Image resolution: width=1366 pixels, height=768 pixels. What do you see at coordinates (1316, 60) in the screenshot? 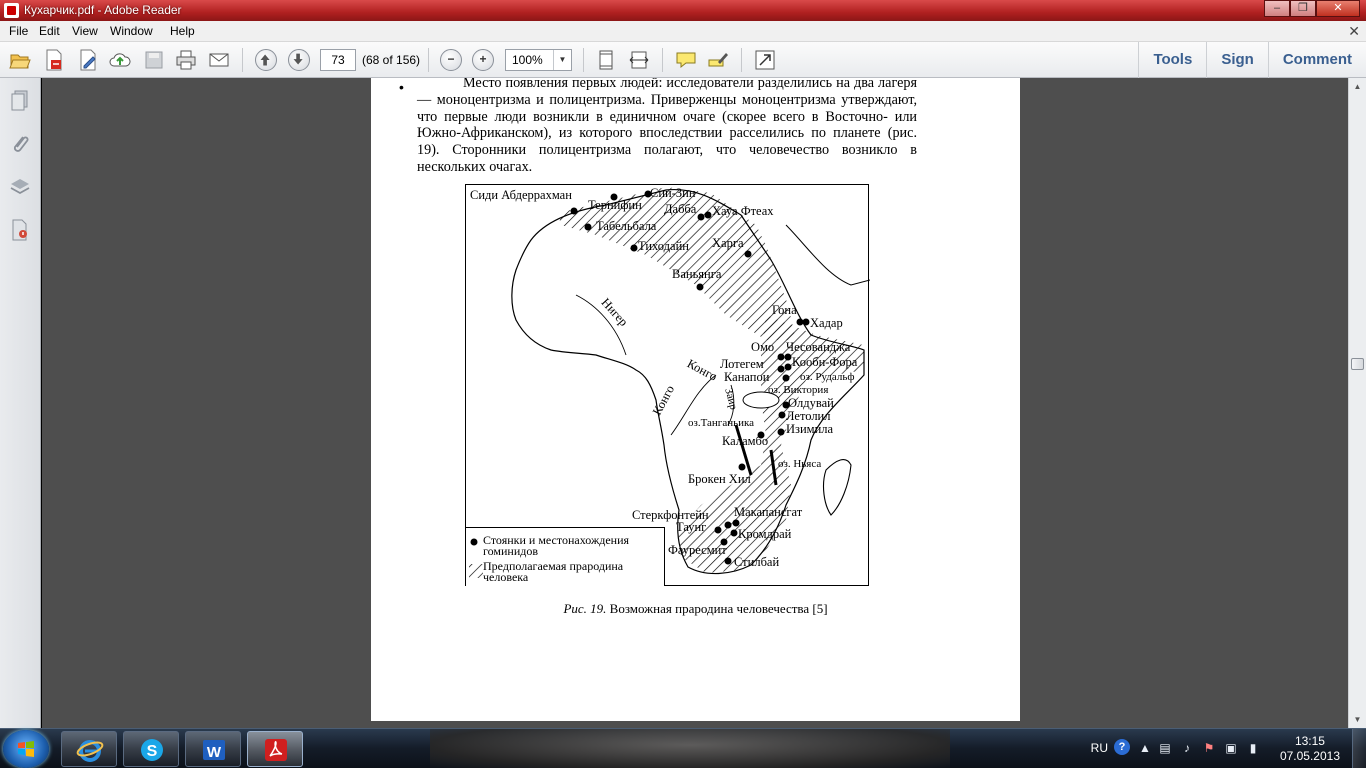
I see `comment-link: Comment` at bounding box center [1316, 60].